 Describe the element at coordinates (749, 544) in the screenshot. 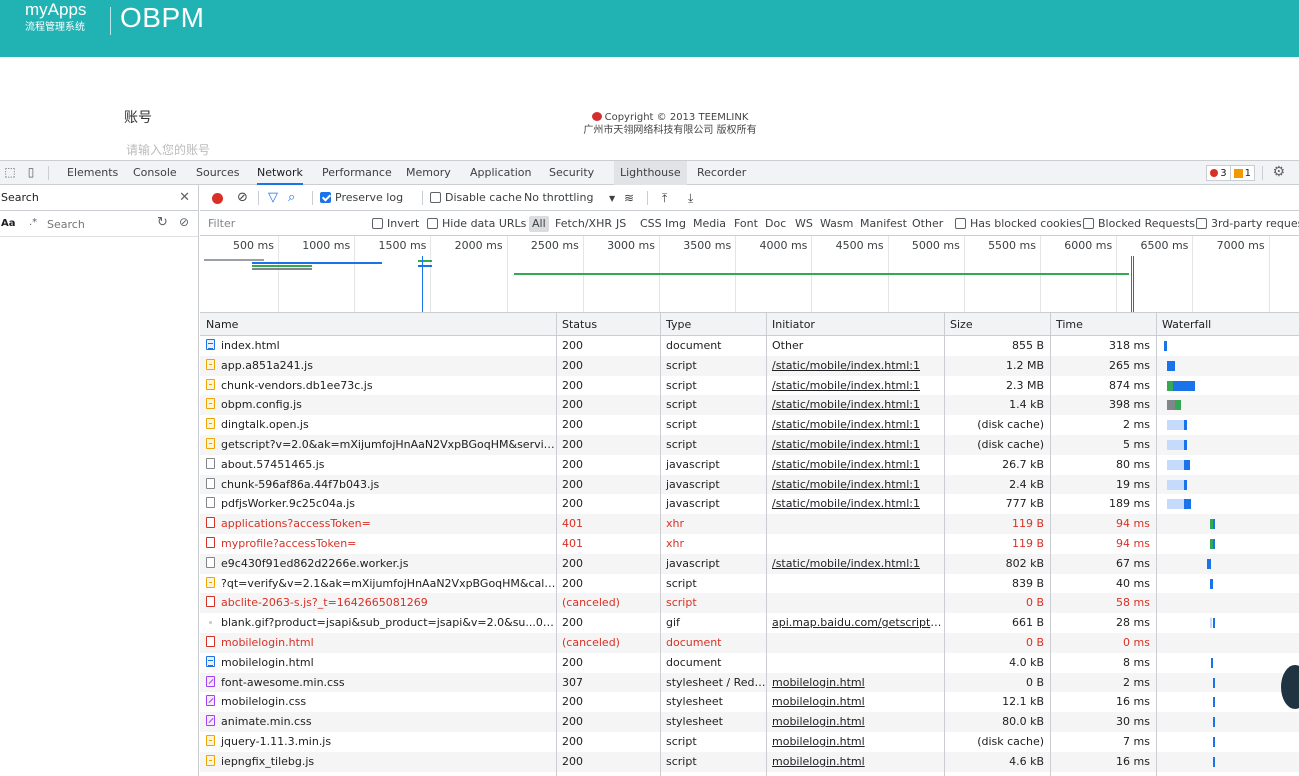

I see `table-row: myprofile?accessToken= 401 xhr 119 B 94 ms` at that location.